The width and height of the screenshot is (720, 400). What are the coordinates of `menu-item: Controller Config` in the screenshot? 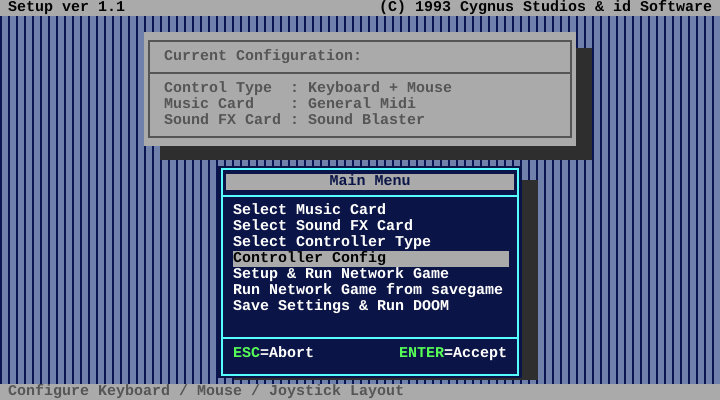 It's located at (371, 259).